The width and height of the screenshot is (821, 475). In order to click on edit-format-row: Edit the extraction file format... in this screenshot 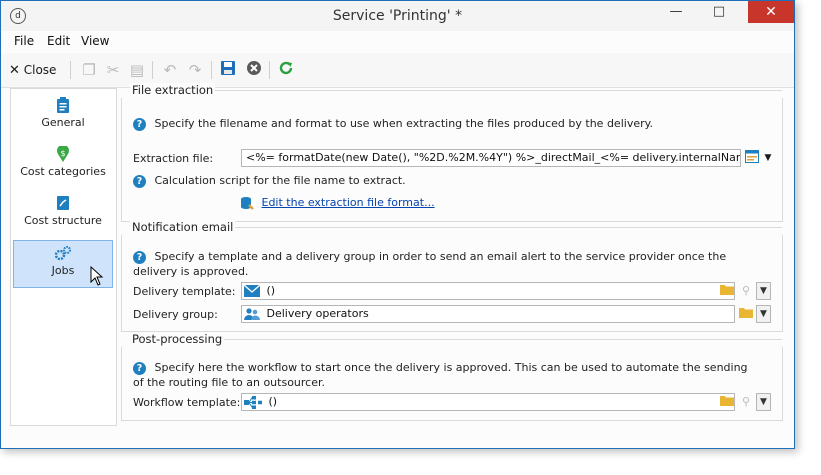, I will do `click(337, 202)`.